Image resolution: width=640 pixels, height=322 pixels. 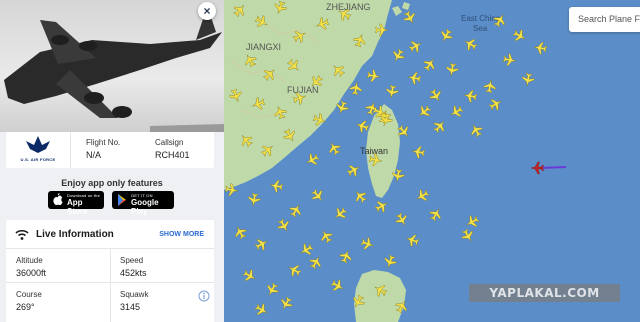 What do you see at coordinates (58, 299) in the screenshot?
I see `course-cell: Course 269°` at bounding box center [58, 299].